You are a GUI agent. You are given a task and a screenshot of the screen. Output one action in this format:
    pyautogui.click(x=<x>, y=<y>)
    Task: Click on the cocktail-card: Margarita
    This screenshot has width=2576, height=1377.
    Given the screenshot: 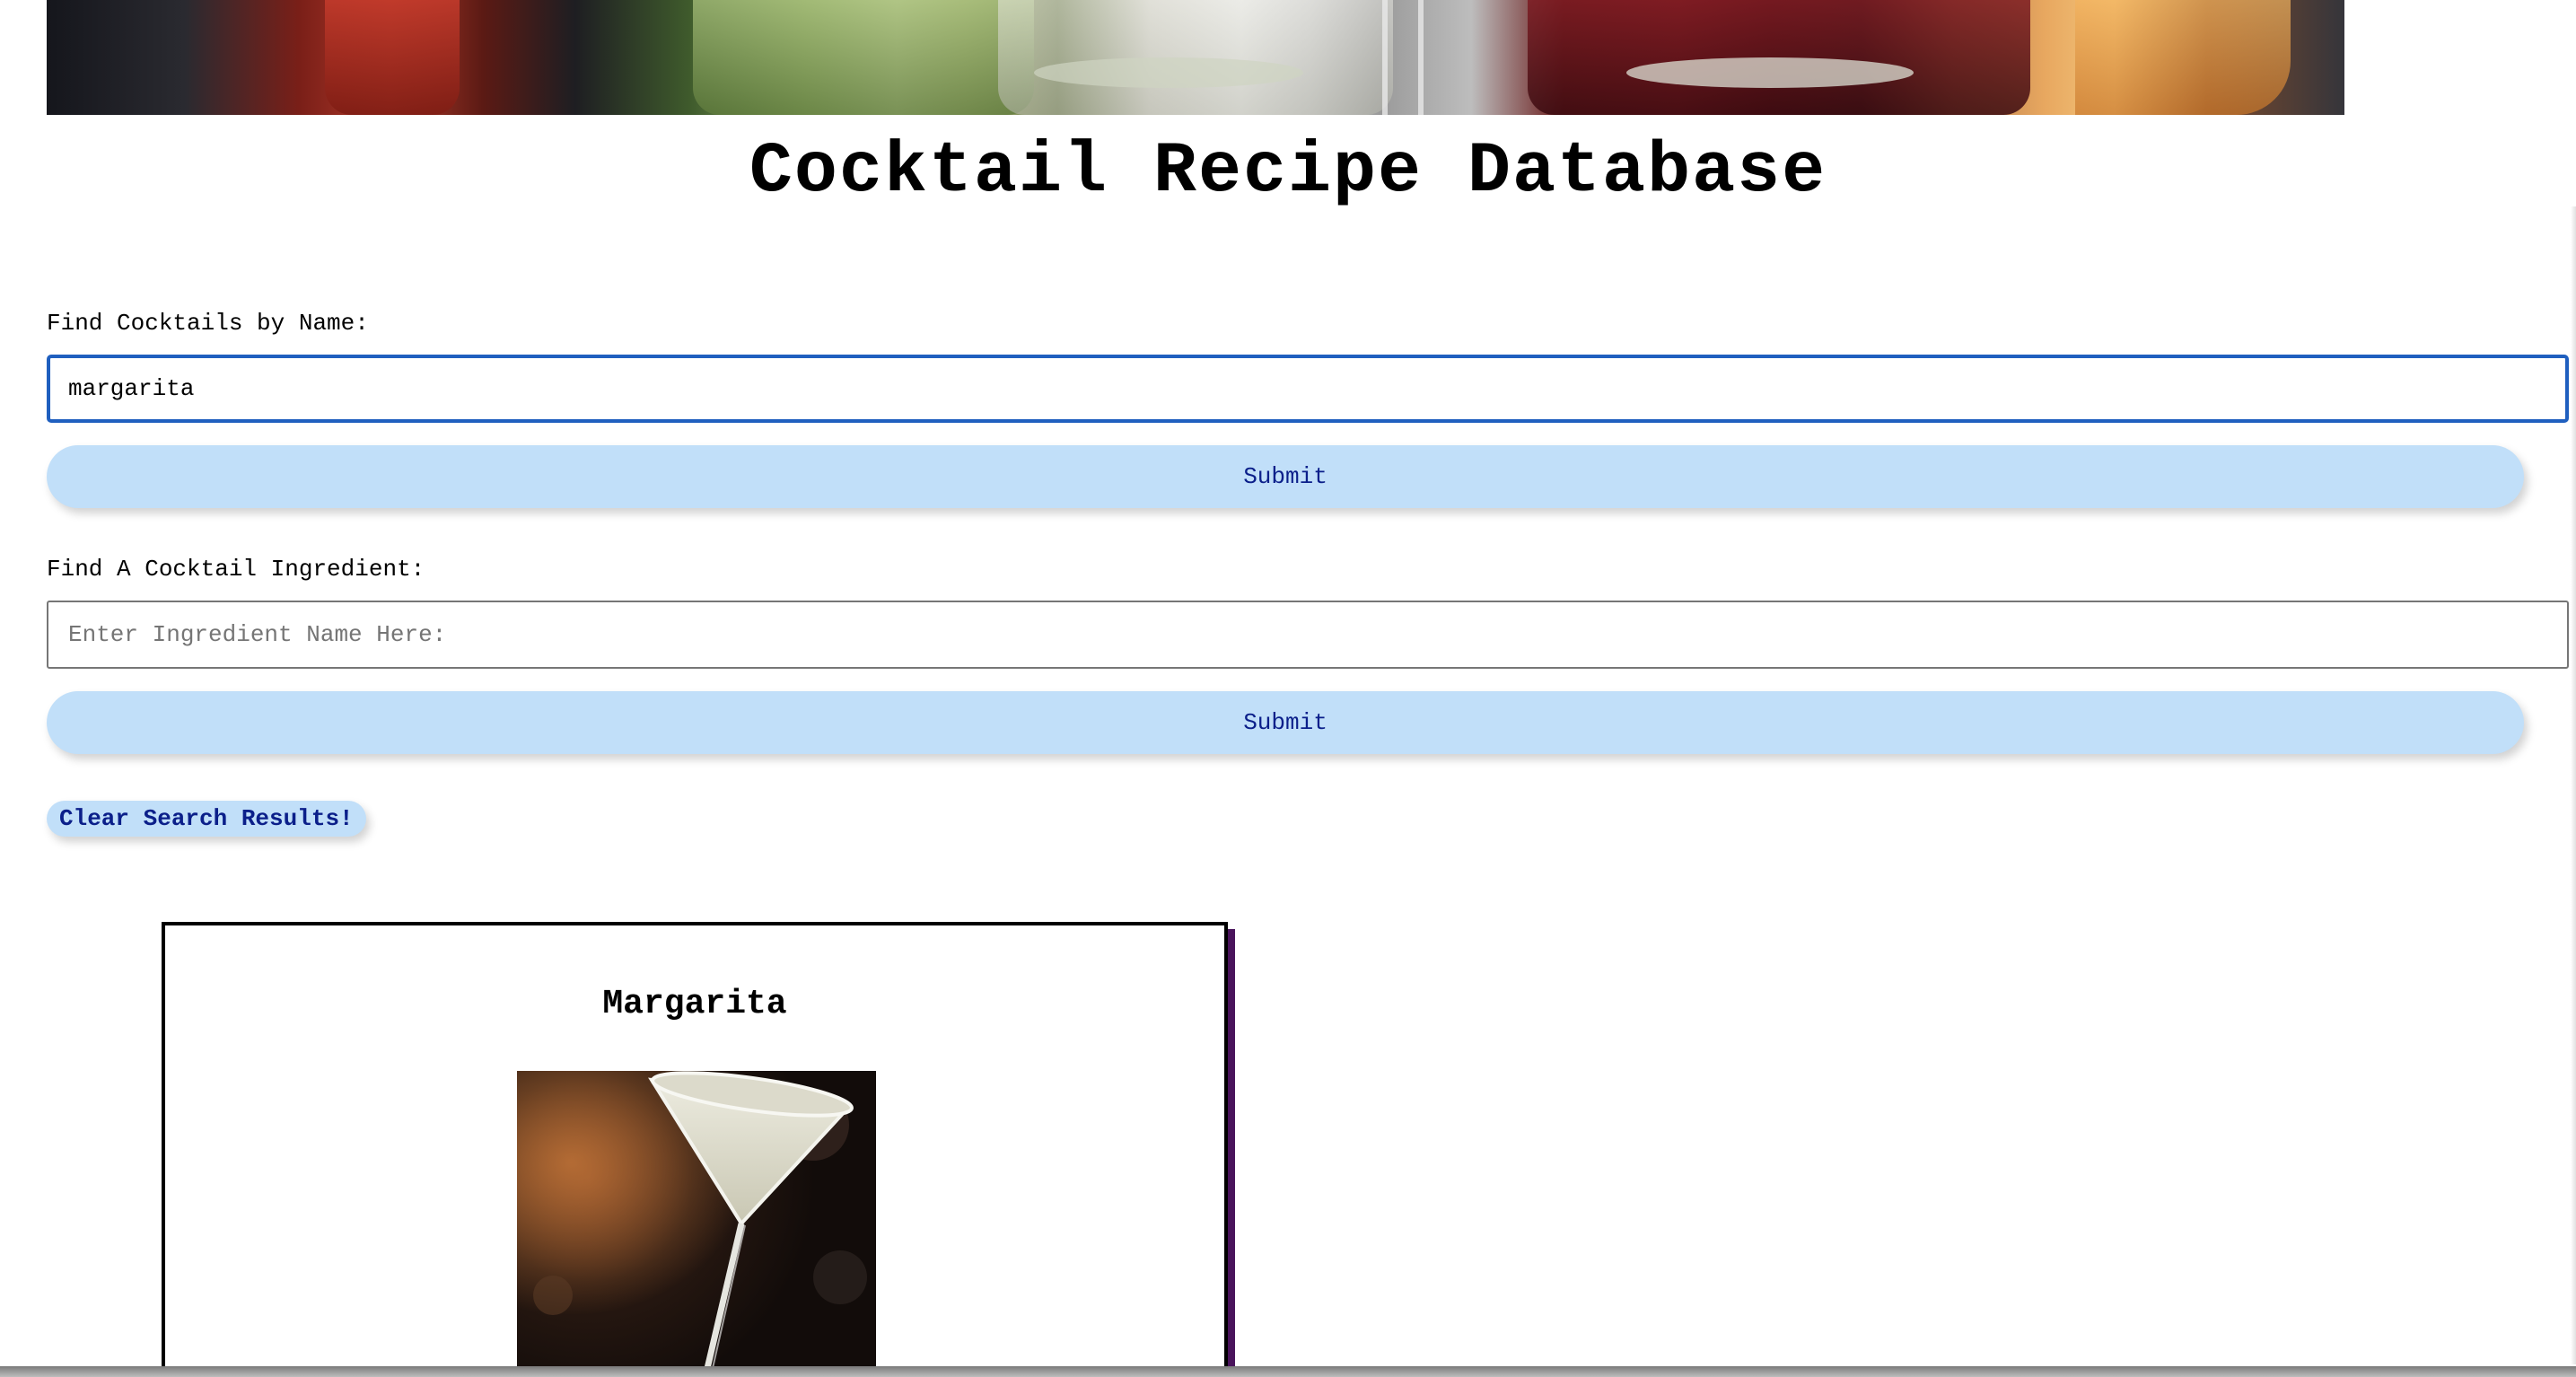 What is the action you would take?
    pyautogui.click(x=695, y=1149)
    